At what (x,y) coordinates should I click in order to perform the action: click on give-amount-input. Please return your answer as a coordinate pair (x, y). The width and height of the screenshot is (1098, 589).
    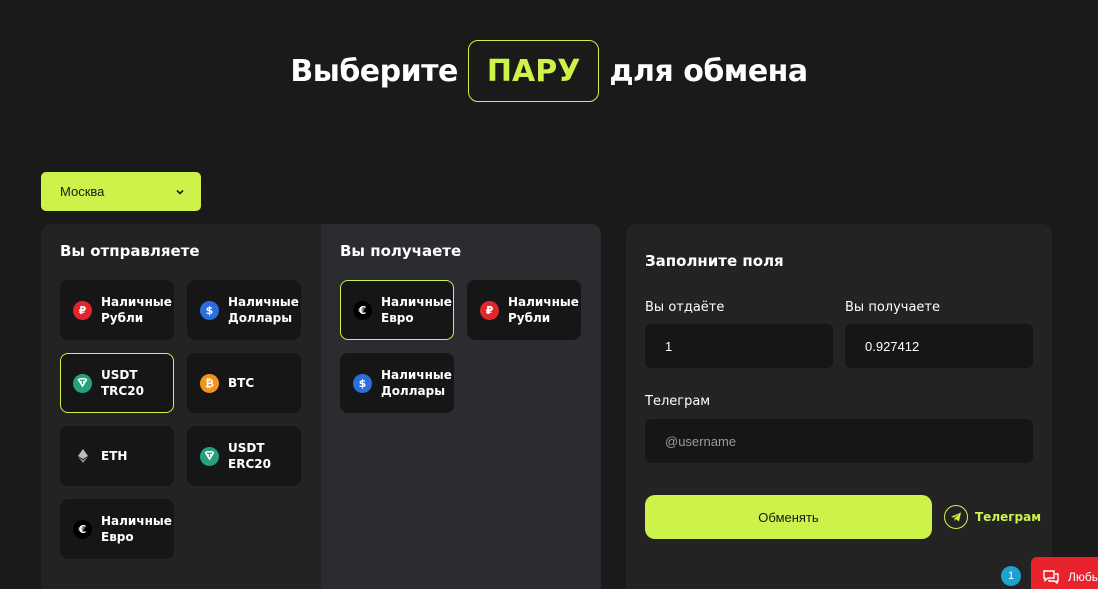
    Looking at the image, I should click on (739, 346).